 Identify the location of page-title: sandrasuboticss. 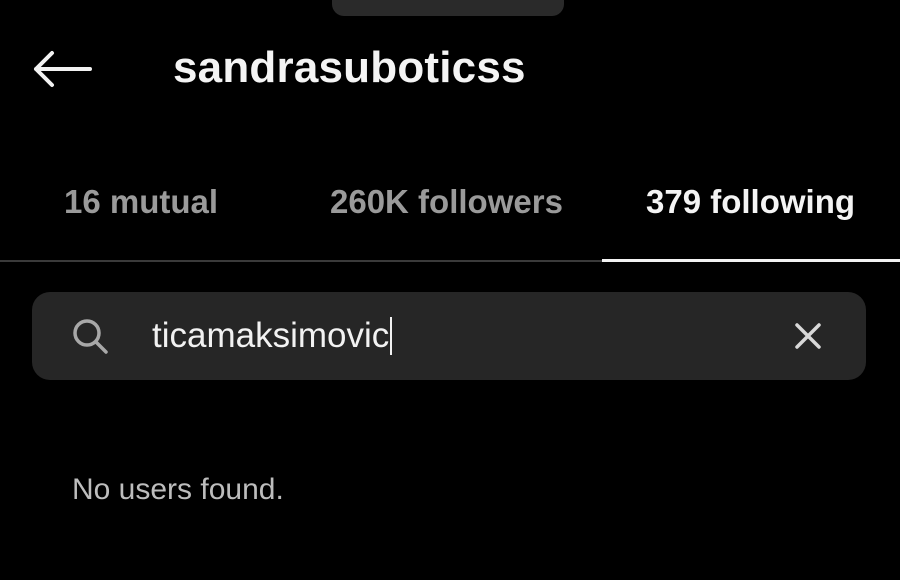
(349, 67).